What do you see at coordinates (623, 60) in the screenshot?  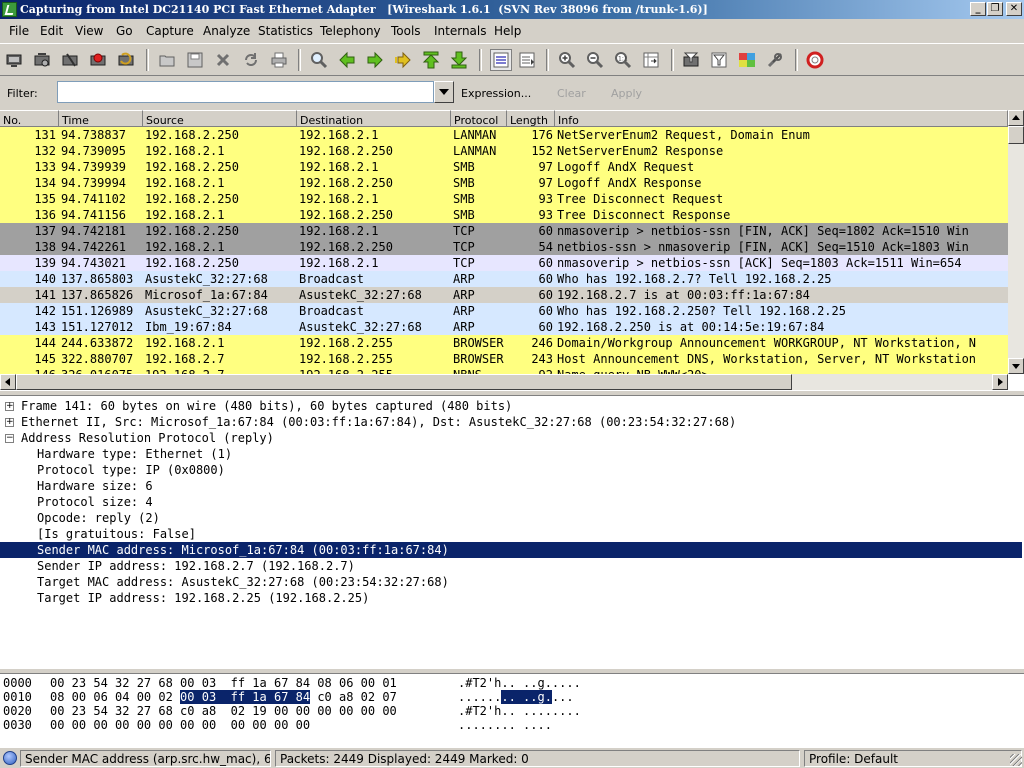 I see `normal-size-icon: 1:1` at bounding box center [623, 60].